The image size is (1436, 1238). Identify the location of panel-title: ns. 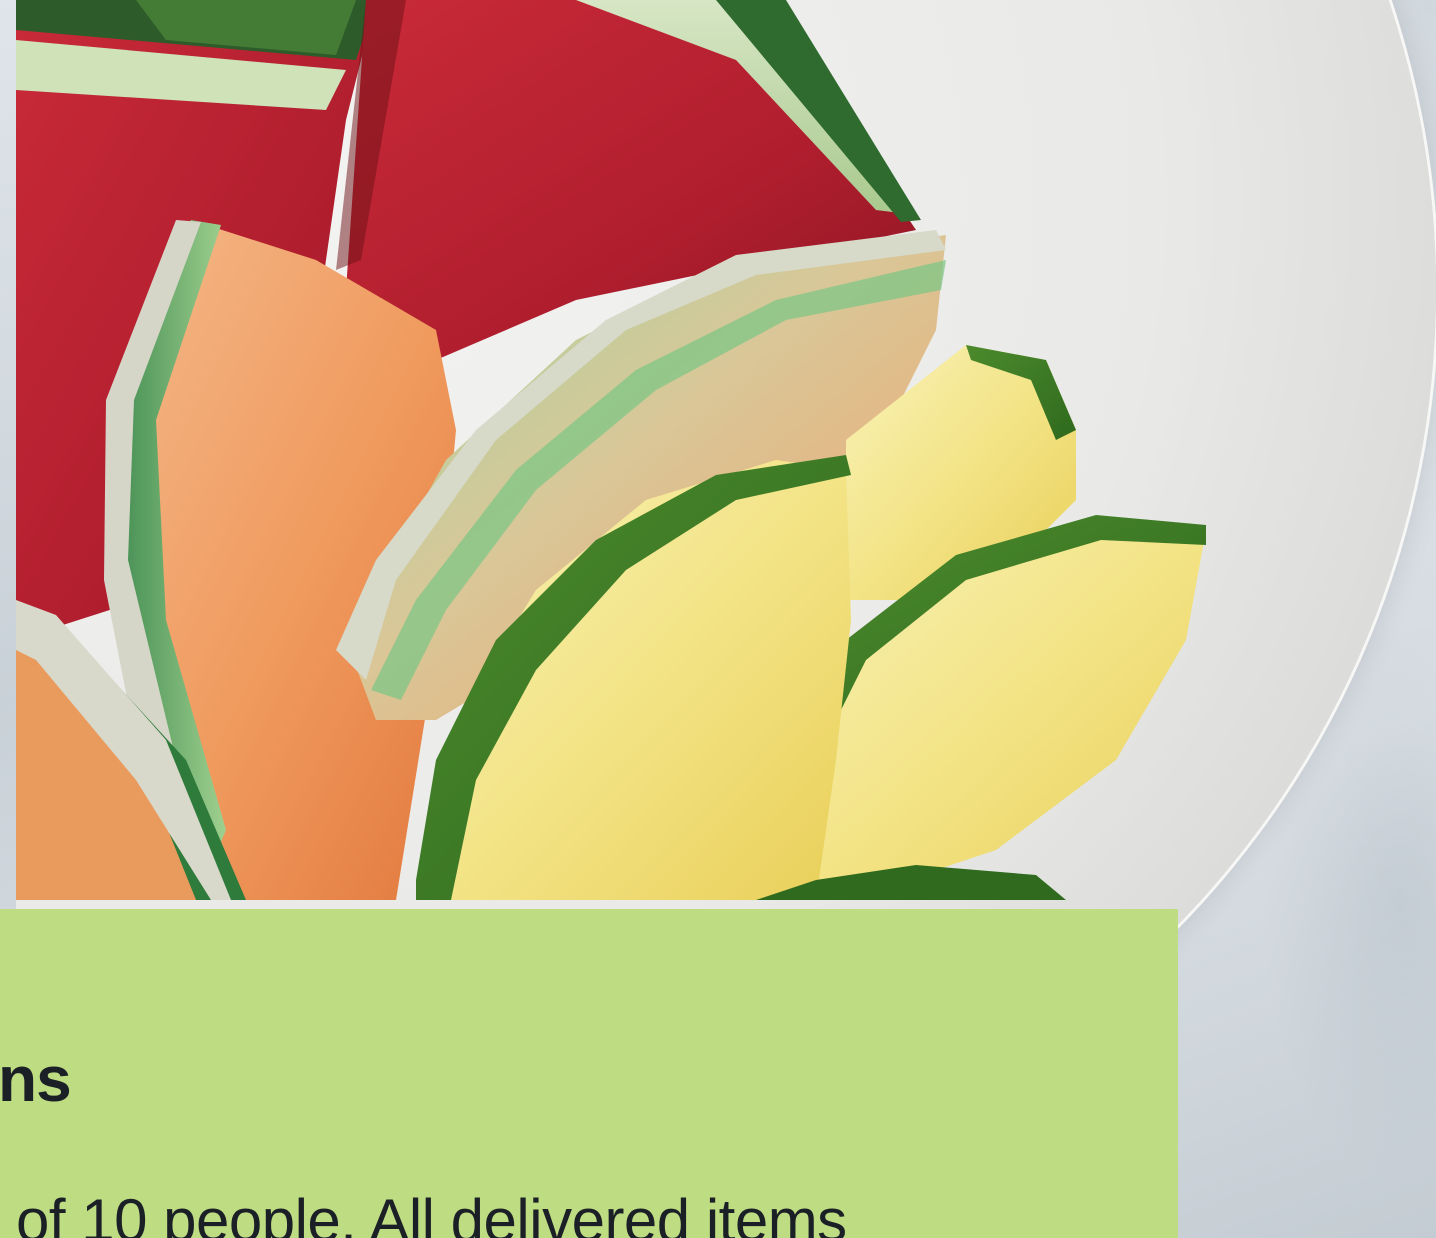
(36, 1079).